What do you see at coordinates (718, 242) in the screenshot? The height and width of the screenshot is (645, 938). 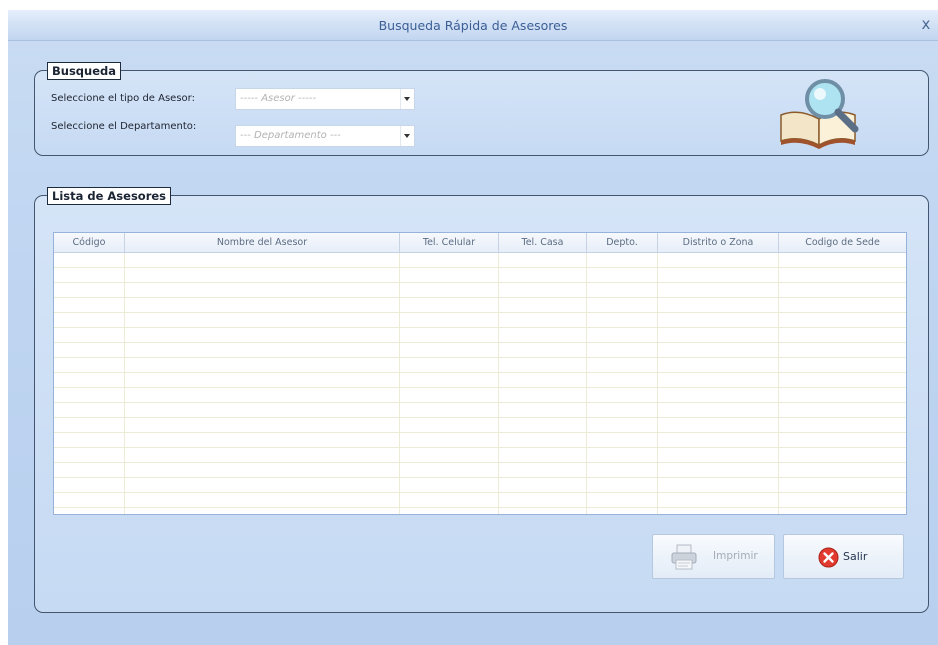 I see `column-header-distrito: Distrito o Zona` at bounding box center [718, 242].